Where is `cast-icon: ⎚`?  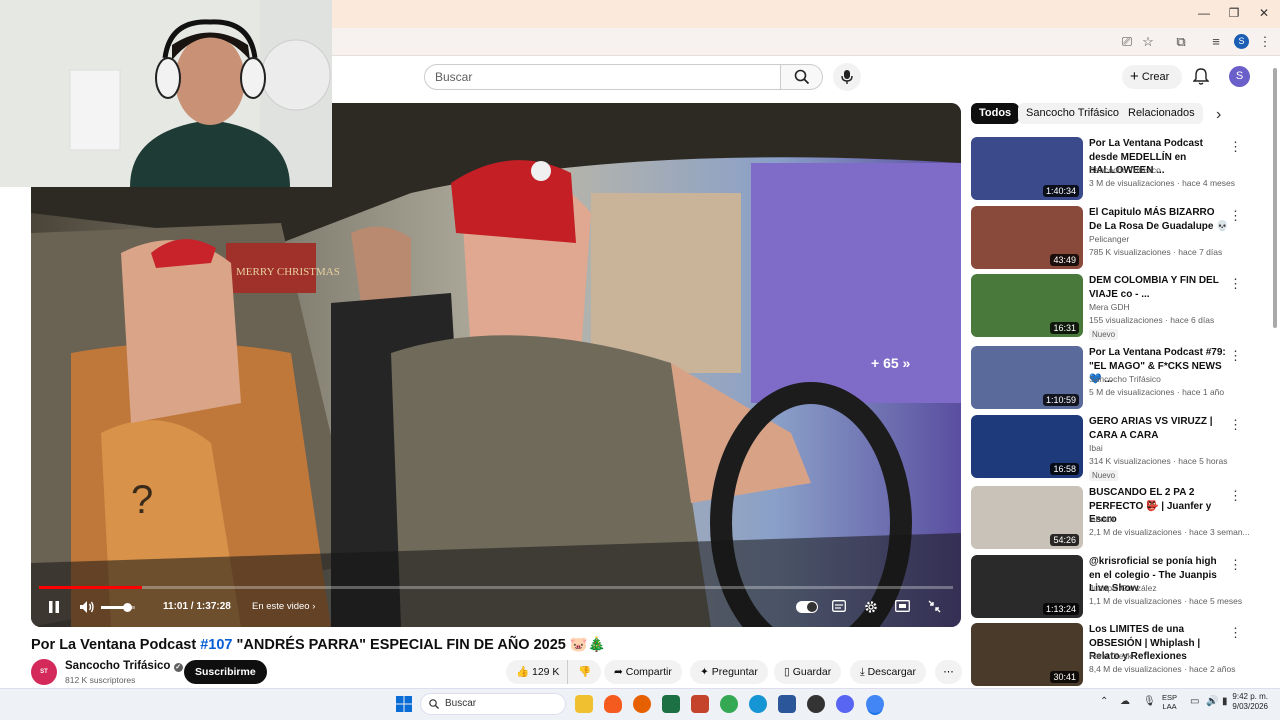 cast-icon: ⎚ is located at coordinates (1127, 42).